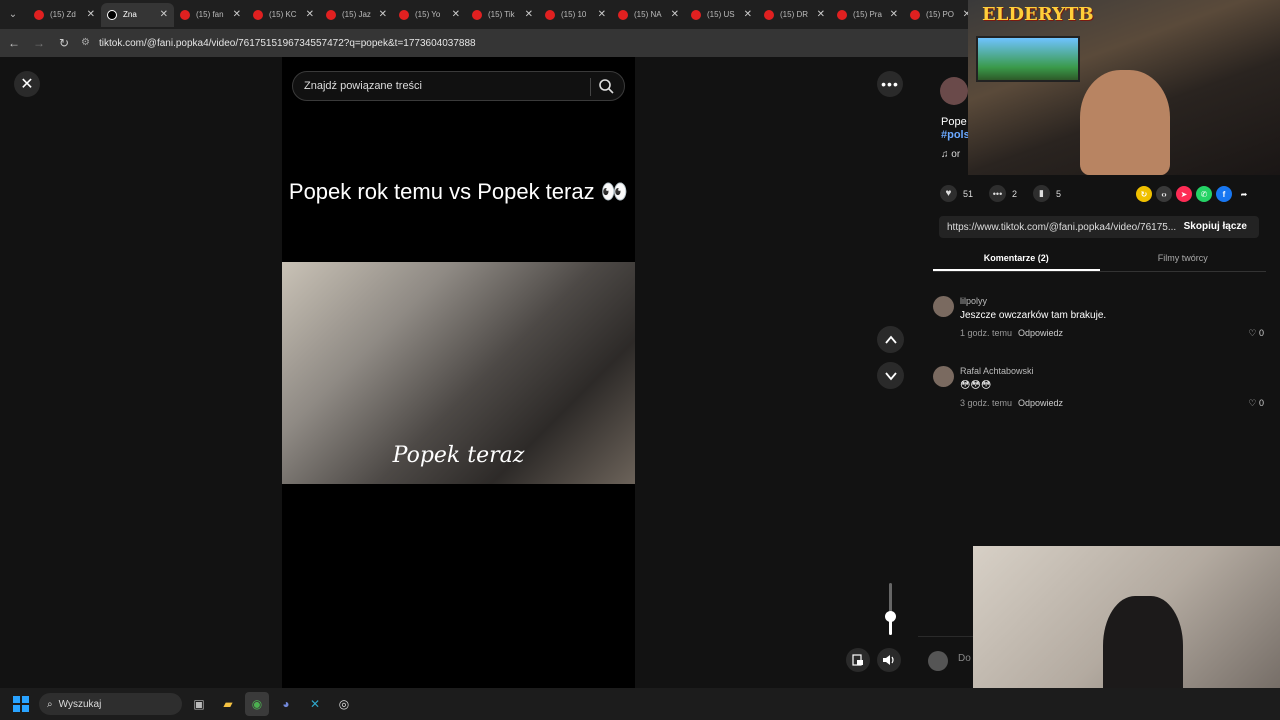  I want to click on browser-tab: Zna ✕, so click(137, 14).